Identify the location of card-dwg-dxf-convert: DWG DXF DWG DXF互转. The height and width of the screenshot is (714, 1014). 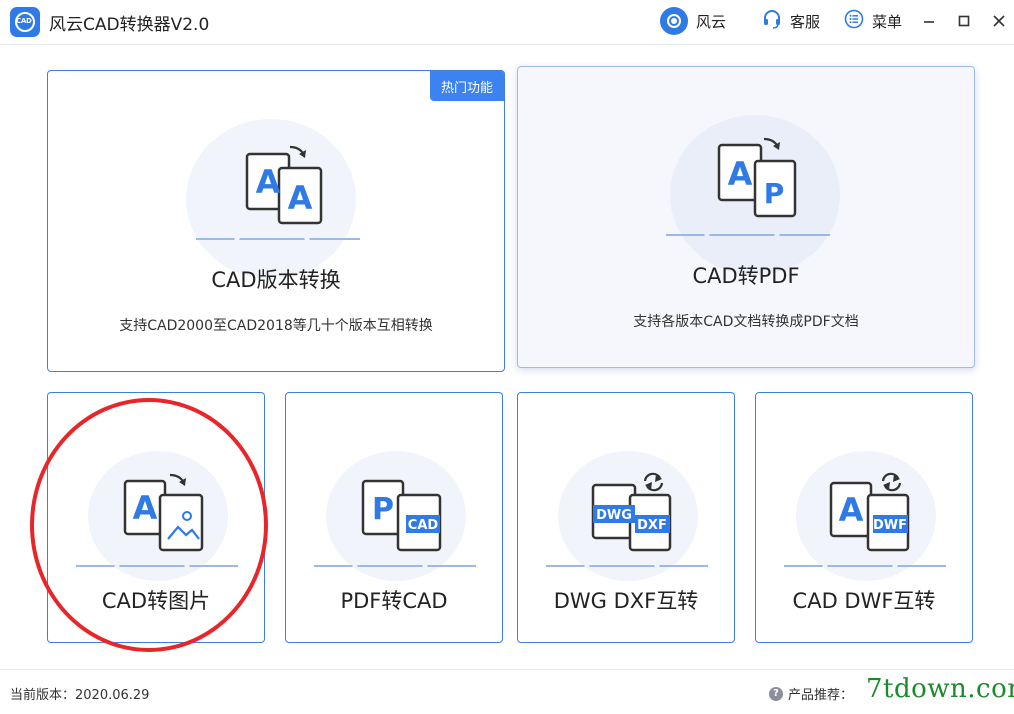
(626, 517).